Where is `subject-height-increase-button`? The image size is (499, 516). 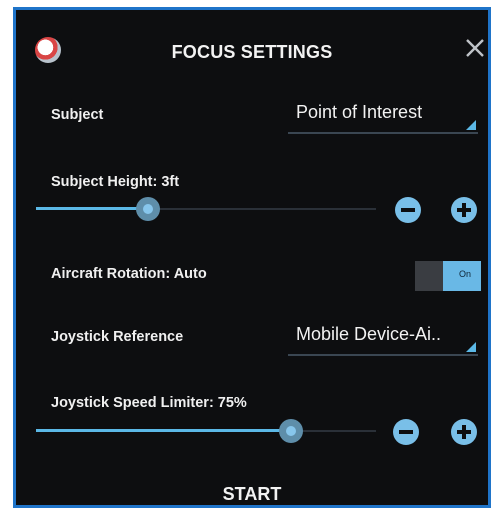
subject-height-increase-button is located at coordinates (464, 210).